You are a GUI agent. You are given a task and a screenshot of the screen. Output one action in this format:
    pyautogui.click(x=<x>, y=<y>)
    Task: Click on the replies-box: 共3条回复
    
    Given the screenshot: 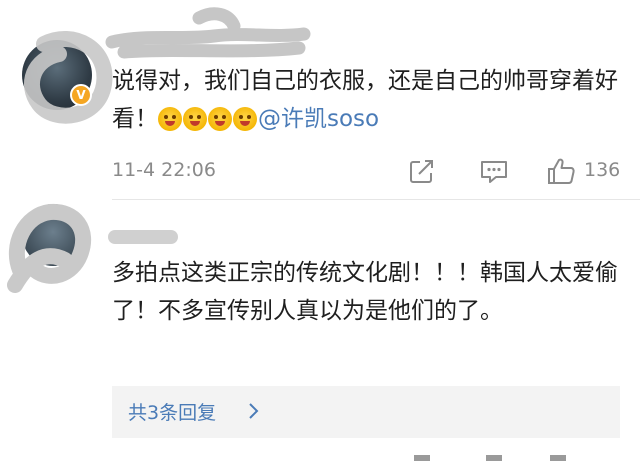 What is the action you would take?
    pyautogui.click(x=366, y=412)
    